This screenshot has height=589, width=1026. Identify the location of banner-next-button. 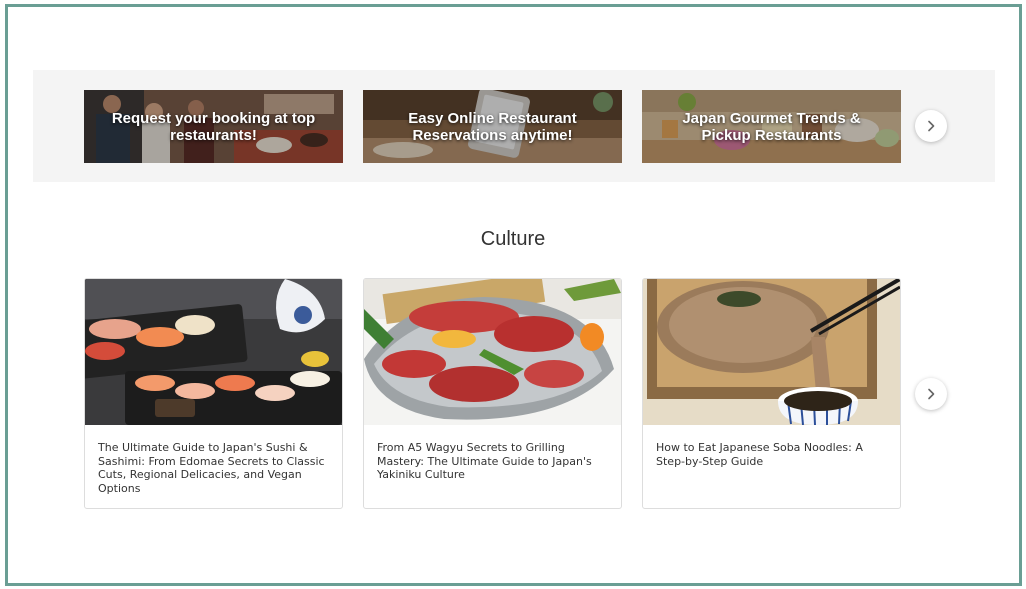
(931, 126).